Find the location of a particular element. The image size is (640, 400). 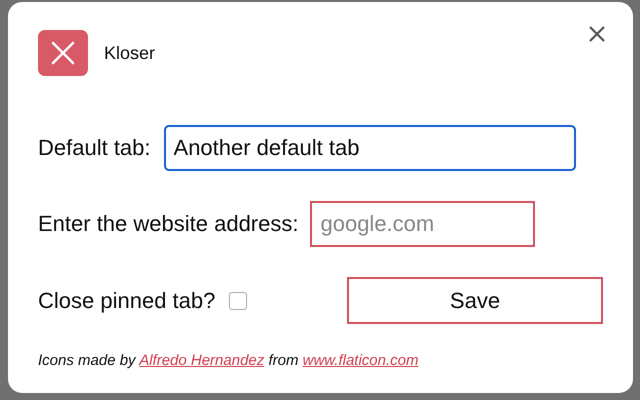

author-link: Alfredo Hernandez is located at coordinates (201, 360).